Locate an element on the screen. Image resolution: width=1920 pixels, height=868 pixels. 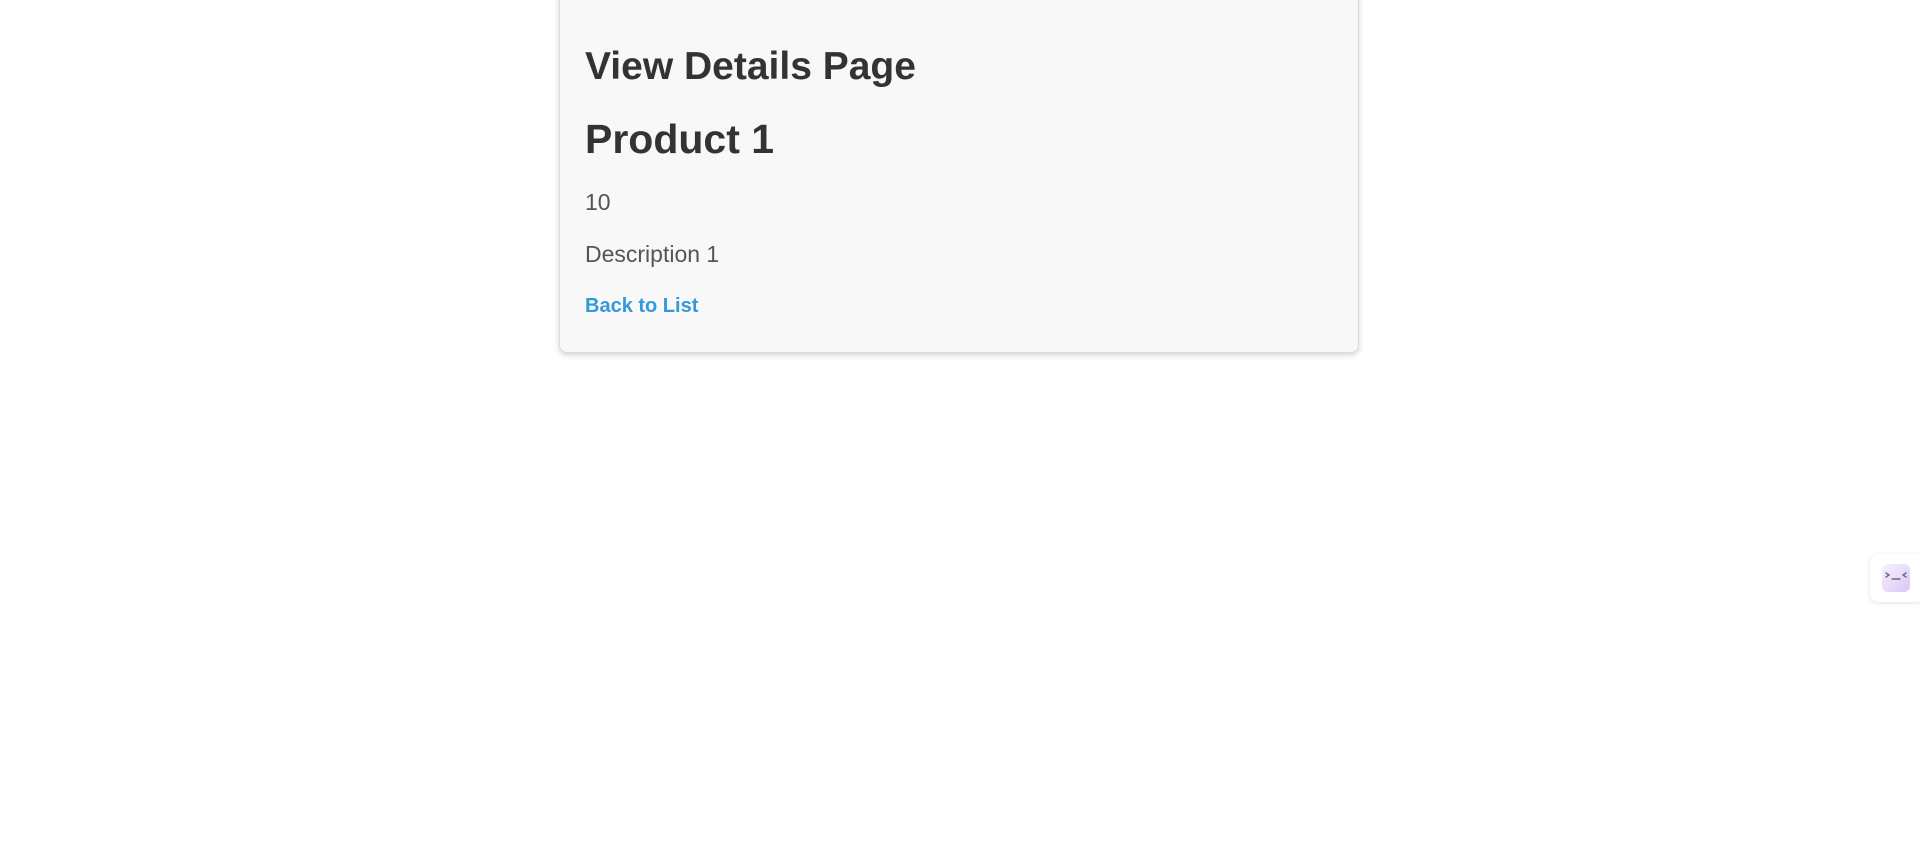
side-assistant-widget is located at coordinates (1895, 578).